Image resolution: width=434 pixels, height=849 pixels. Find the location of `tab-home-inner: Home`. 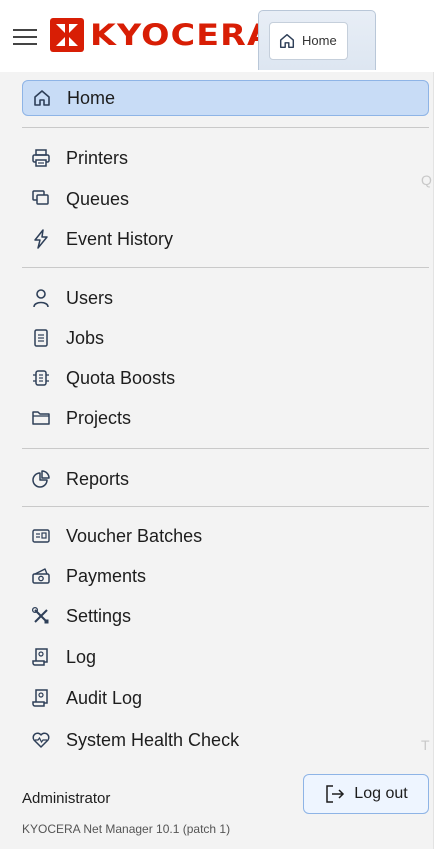

tab-home-inner: Home is located at coordinates (308, 40).